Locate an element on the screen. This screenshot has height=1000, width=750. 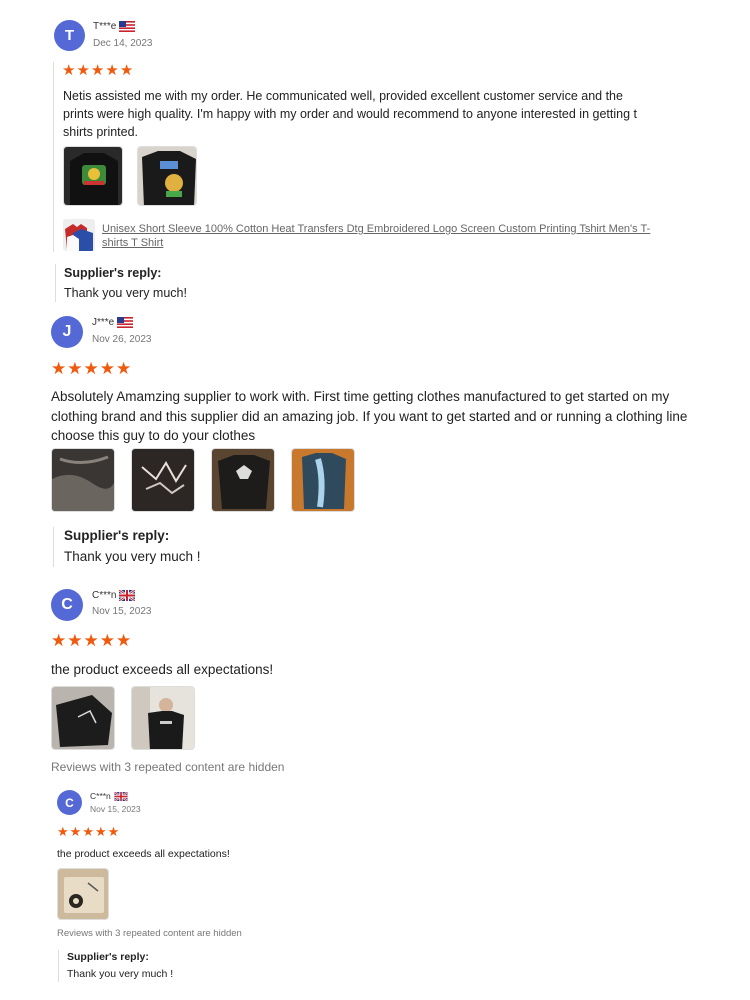
product-thumbnail is located at coordinates (79, 235).